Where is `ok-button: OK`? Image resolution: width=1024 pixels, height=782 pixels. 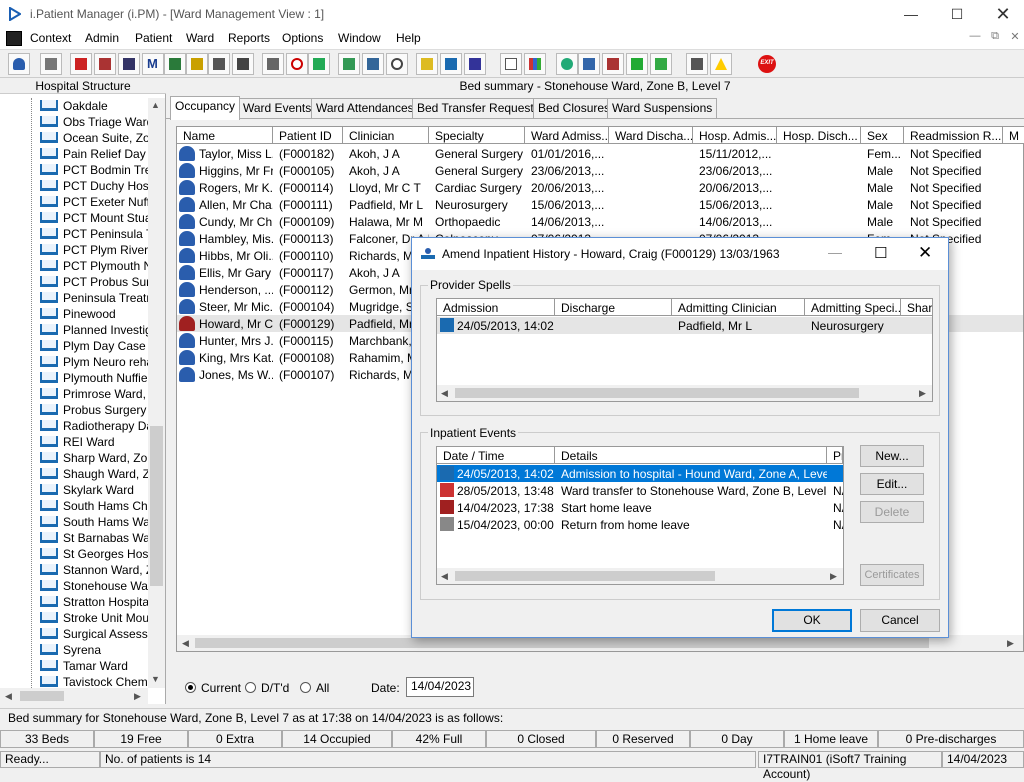 ok-button: OK is located at coordinates (812, 620).